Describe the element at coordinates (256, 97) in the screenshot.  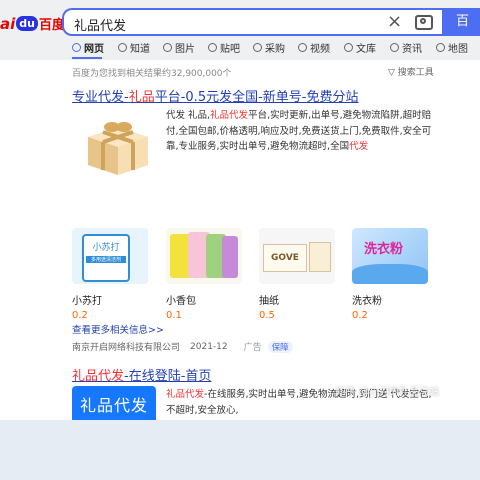
I see `title-part: 平台-0.5元发全国-新单号-免费分站` at that location.